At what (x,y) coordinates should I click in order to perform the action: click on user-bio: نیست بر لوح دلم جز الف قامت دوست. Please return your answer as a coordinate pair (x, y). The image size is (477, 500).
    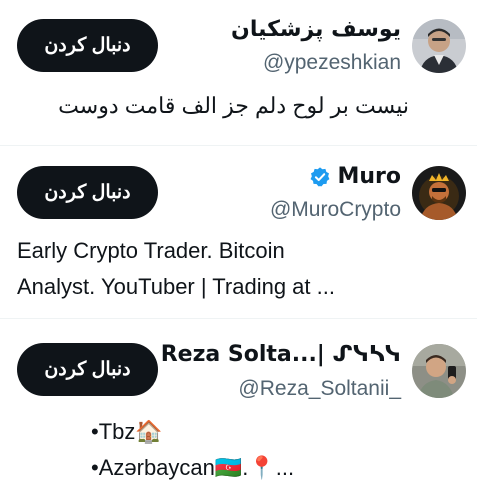
    Looking at the image, I should click on (233, 106).